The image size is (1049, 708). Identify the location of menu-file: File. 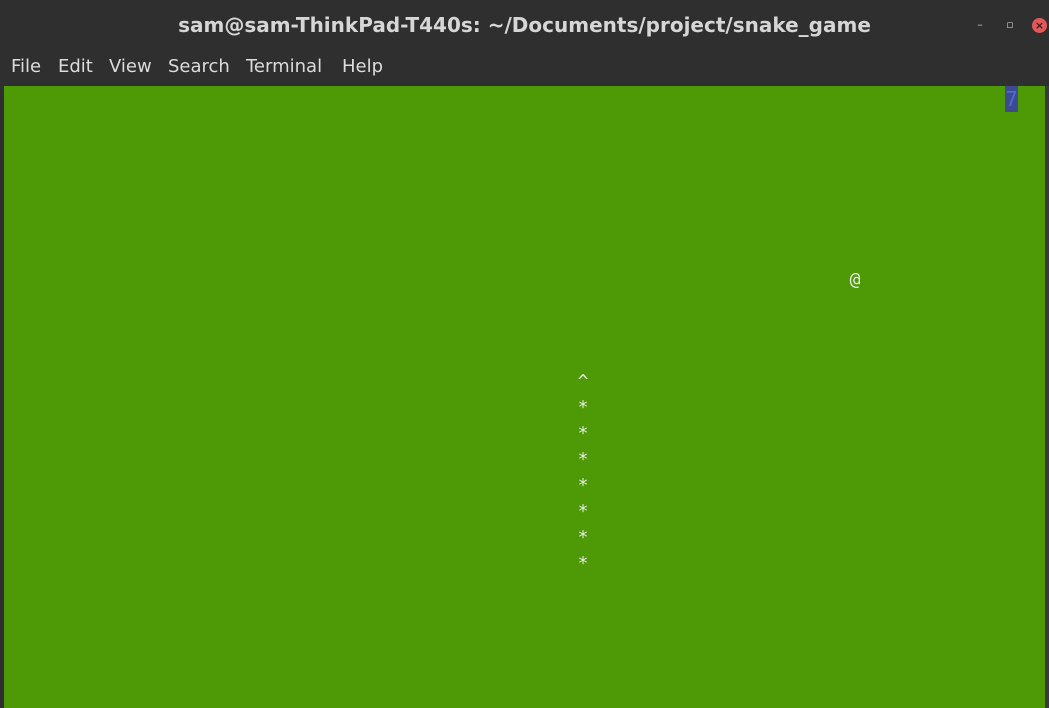
(26, 67).